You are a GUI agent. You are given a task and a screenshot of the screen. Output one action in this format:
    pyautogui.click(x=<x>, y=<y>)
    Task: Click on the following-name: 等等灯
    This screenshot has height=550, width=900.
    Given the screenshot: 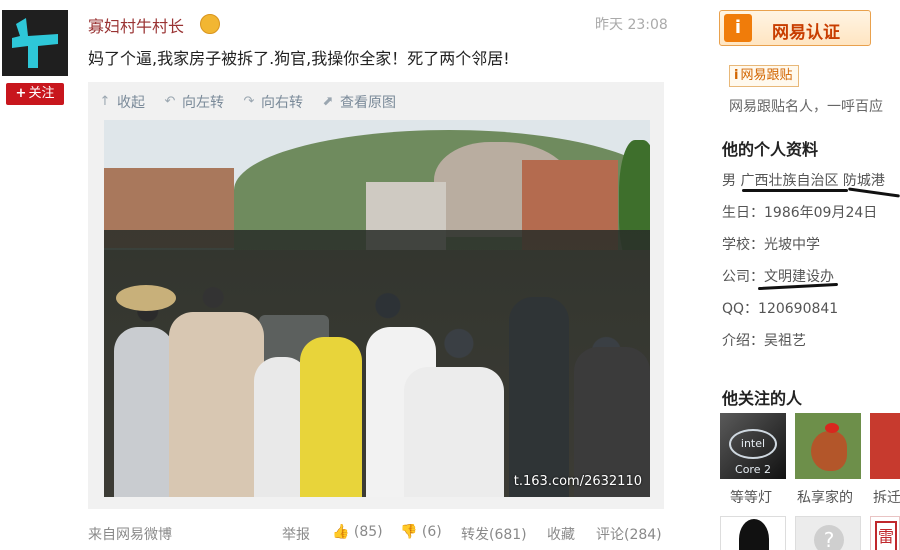 What is the action you would take?
    pyautogui.click(x=751, y=497)
    